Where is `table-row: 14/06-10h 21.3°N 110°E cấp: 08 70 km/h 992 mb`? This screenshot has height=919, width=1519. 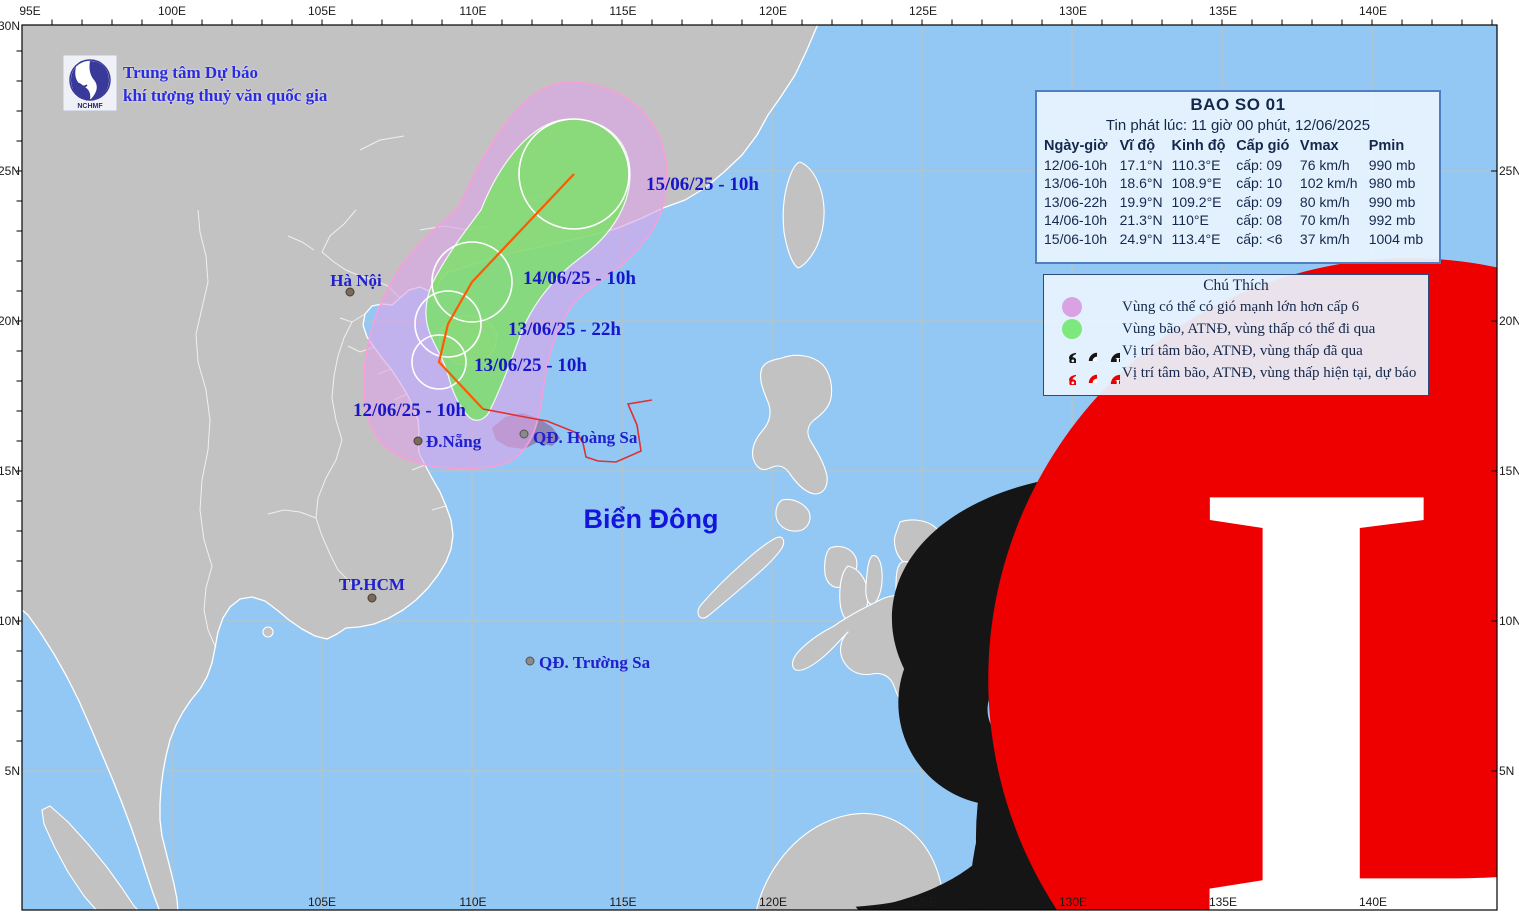 table-row: 14/06-10h 21.3°N 110°E cấp: 08 70 km/h 992 mb is located at coordinates (1230, 220).